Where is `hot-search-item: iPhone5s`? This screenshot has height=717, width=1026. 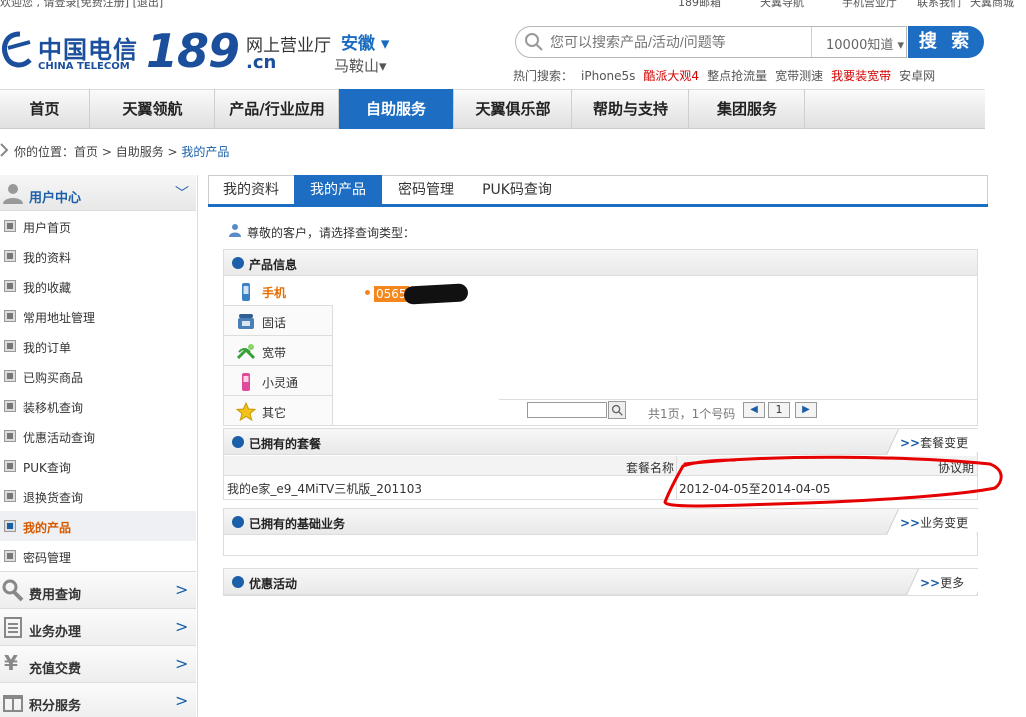 hot-search-item: iPhone5s is located at coordinates (608, 76).